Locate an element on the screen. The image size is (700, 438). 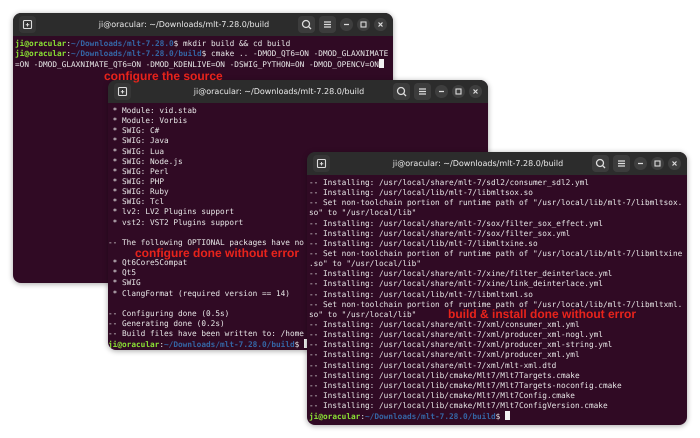
annotation-text: configure the source is located at coordinates (163, 76).